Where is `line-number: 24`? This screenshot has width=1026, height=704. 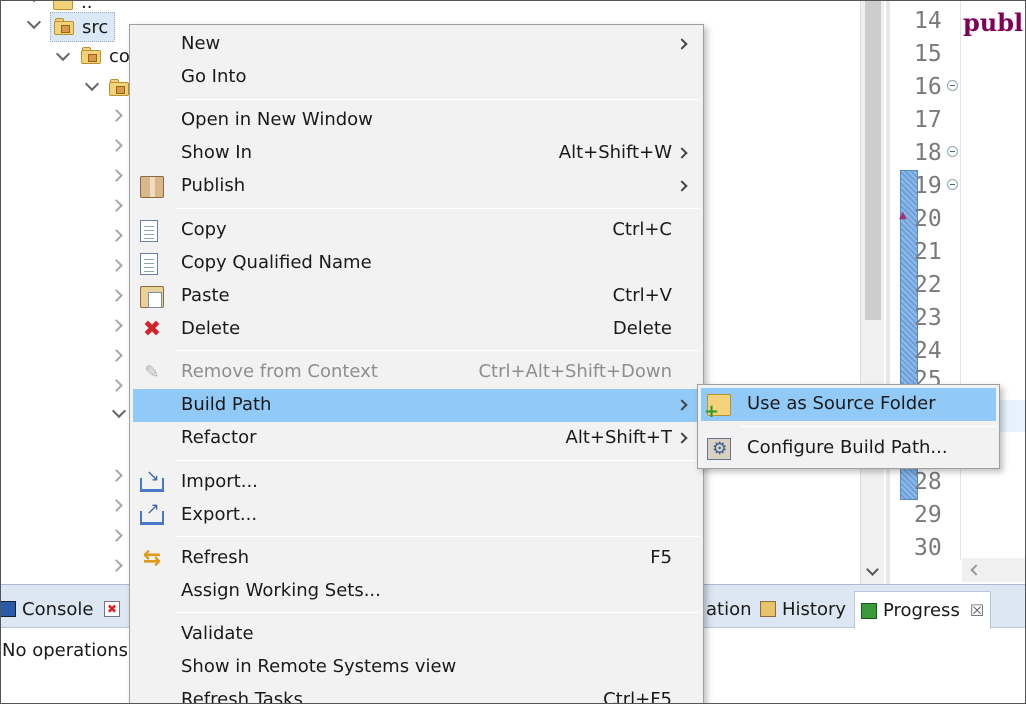
line-number: 24 is located at coordinates (928, 351).